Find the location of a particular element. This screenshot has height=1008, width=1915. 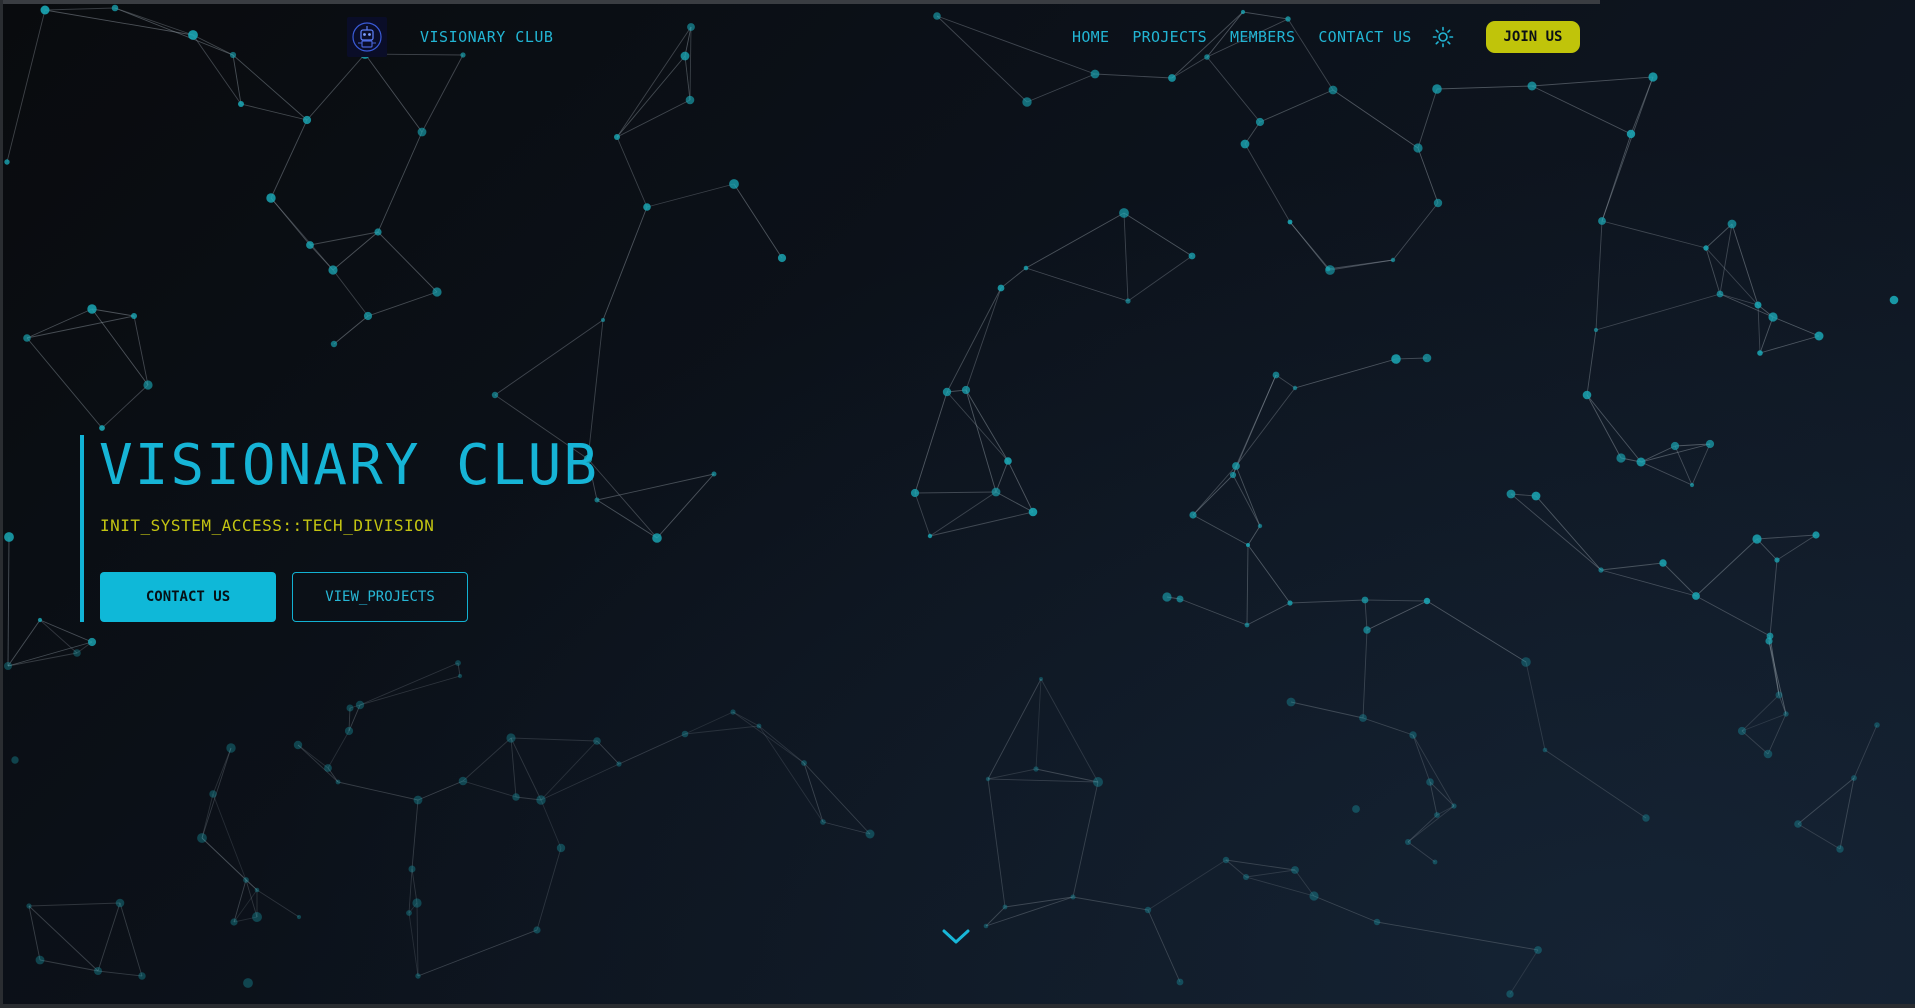

view-projects-button: VIEW_PROJECTS is located at coordinates (380, 597).